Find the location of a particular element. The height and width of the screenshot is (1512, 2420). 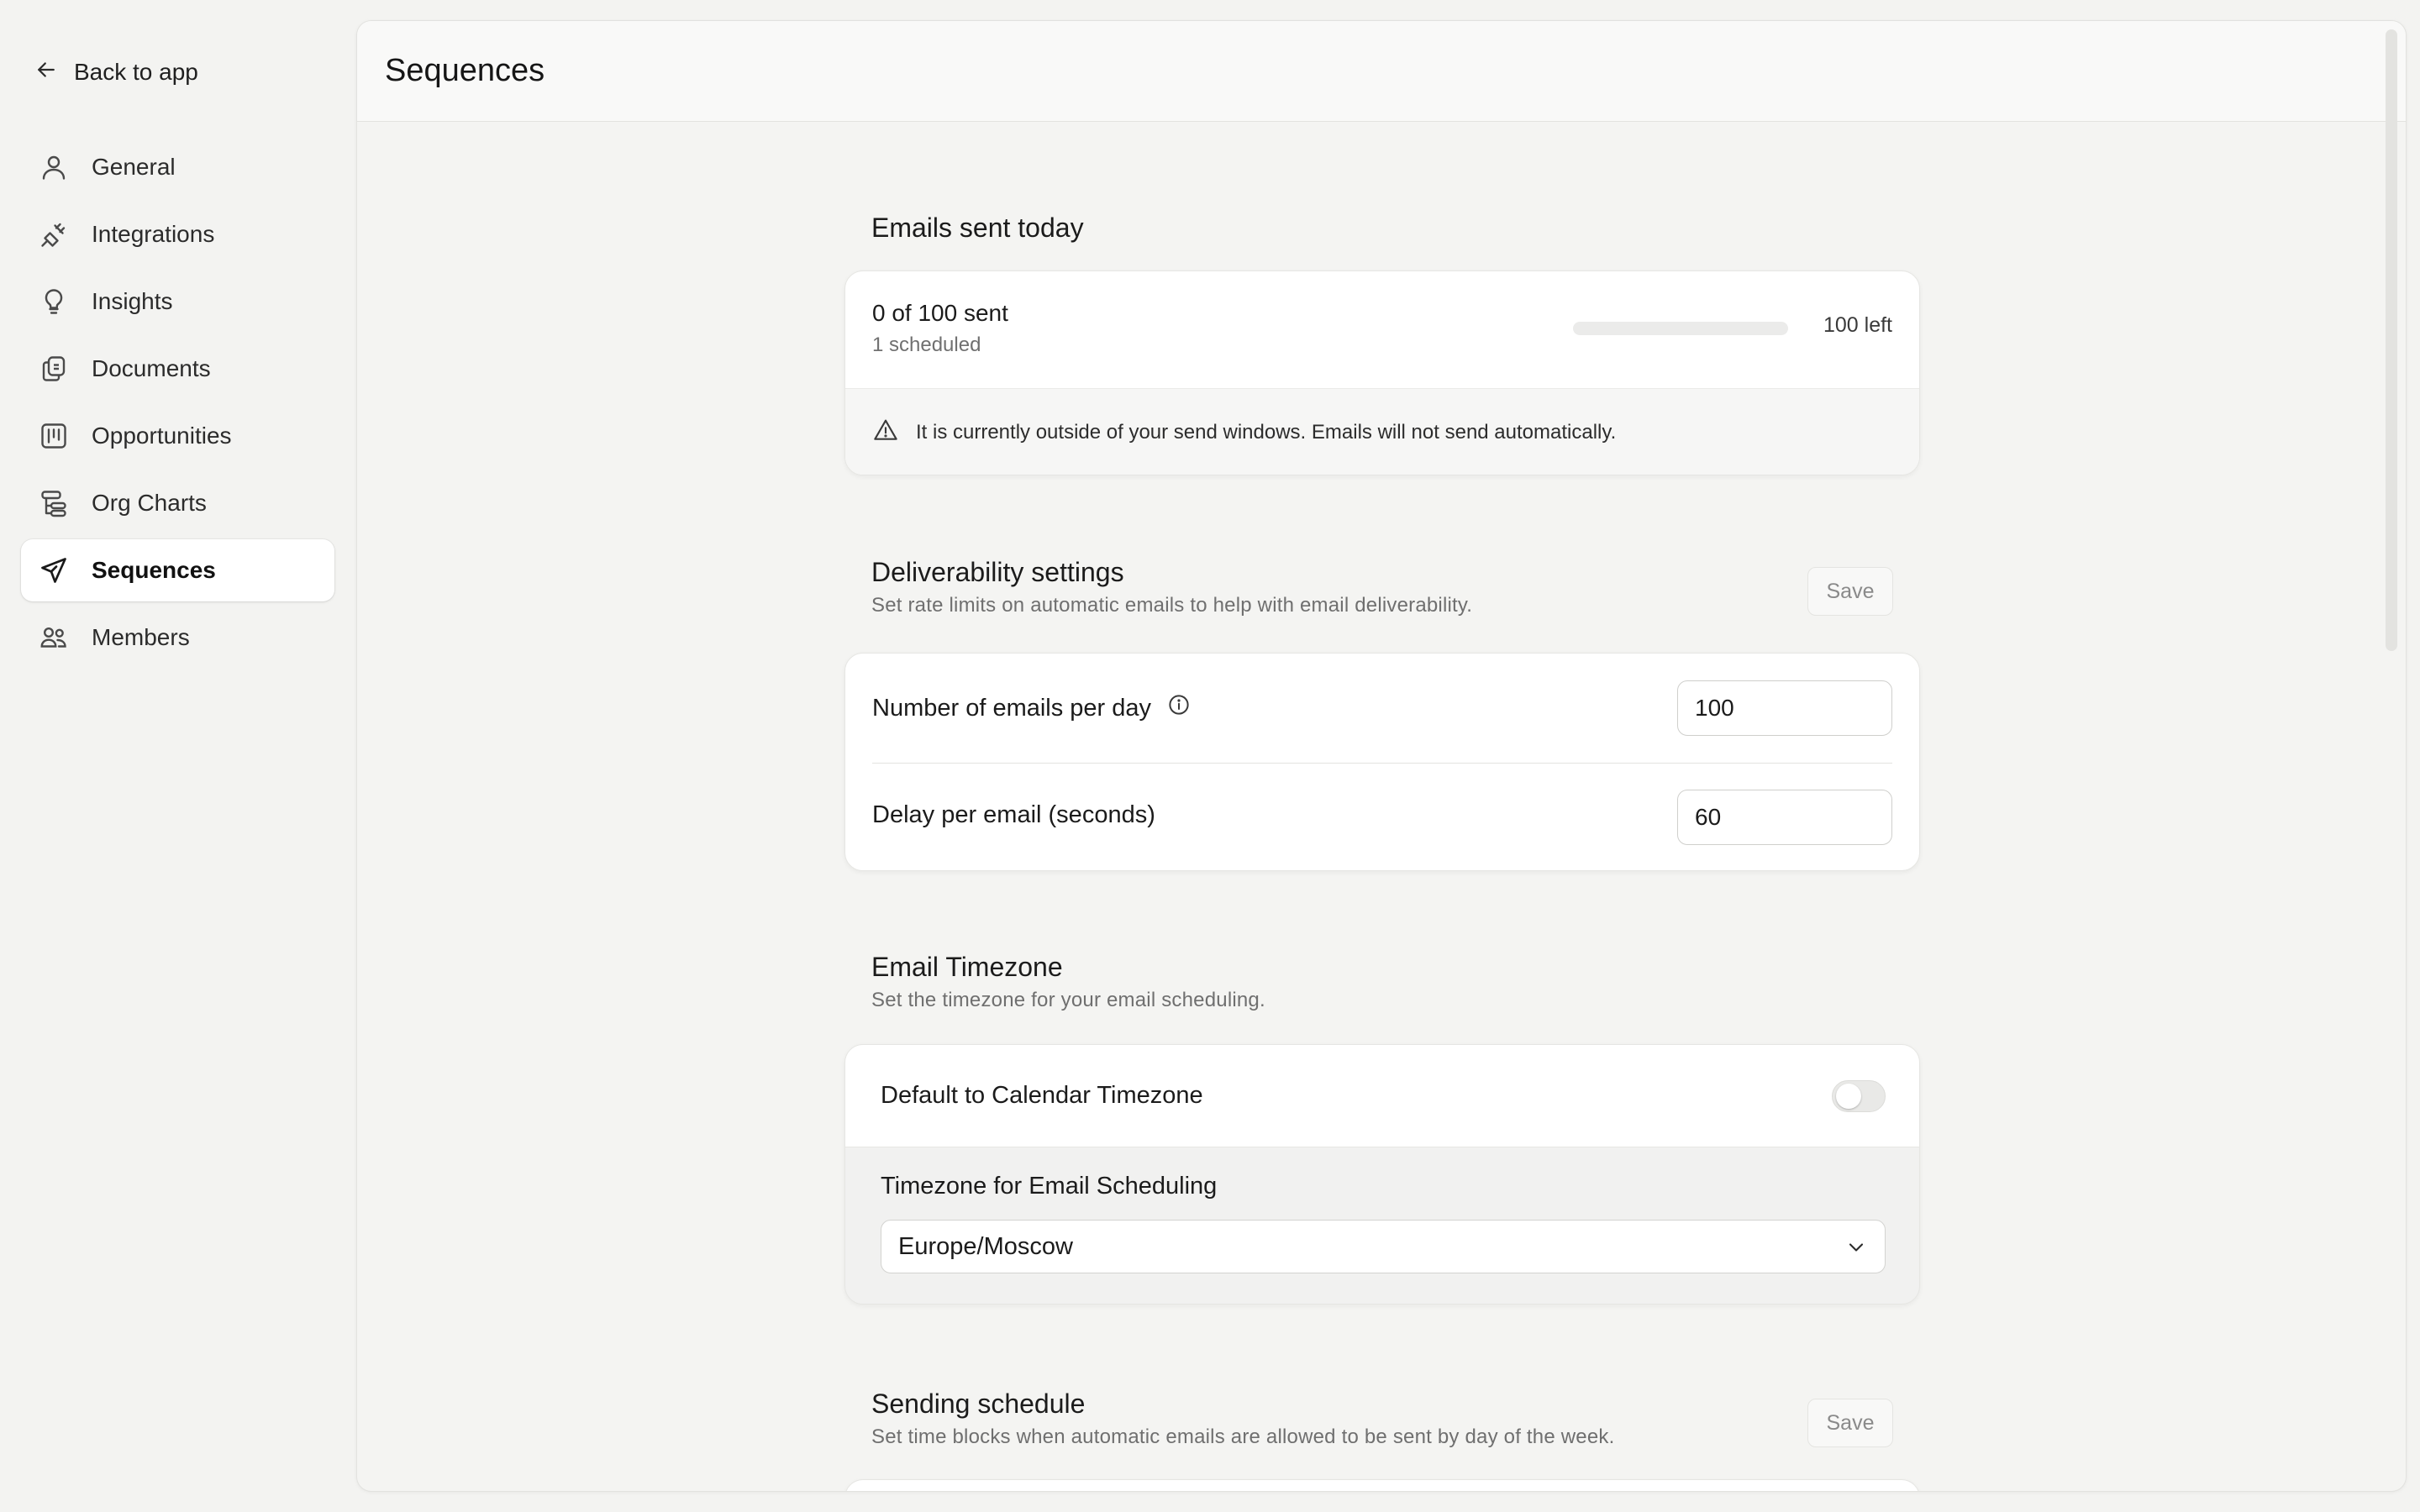

timezone-selected-value: Europe/Moscow is located at coordinates (986, 1246).